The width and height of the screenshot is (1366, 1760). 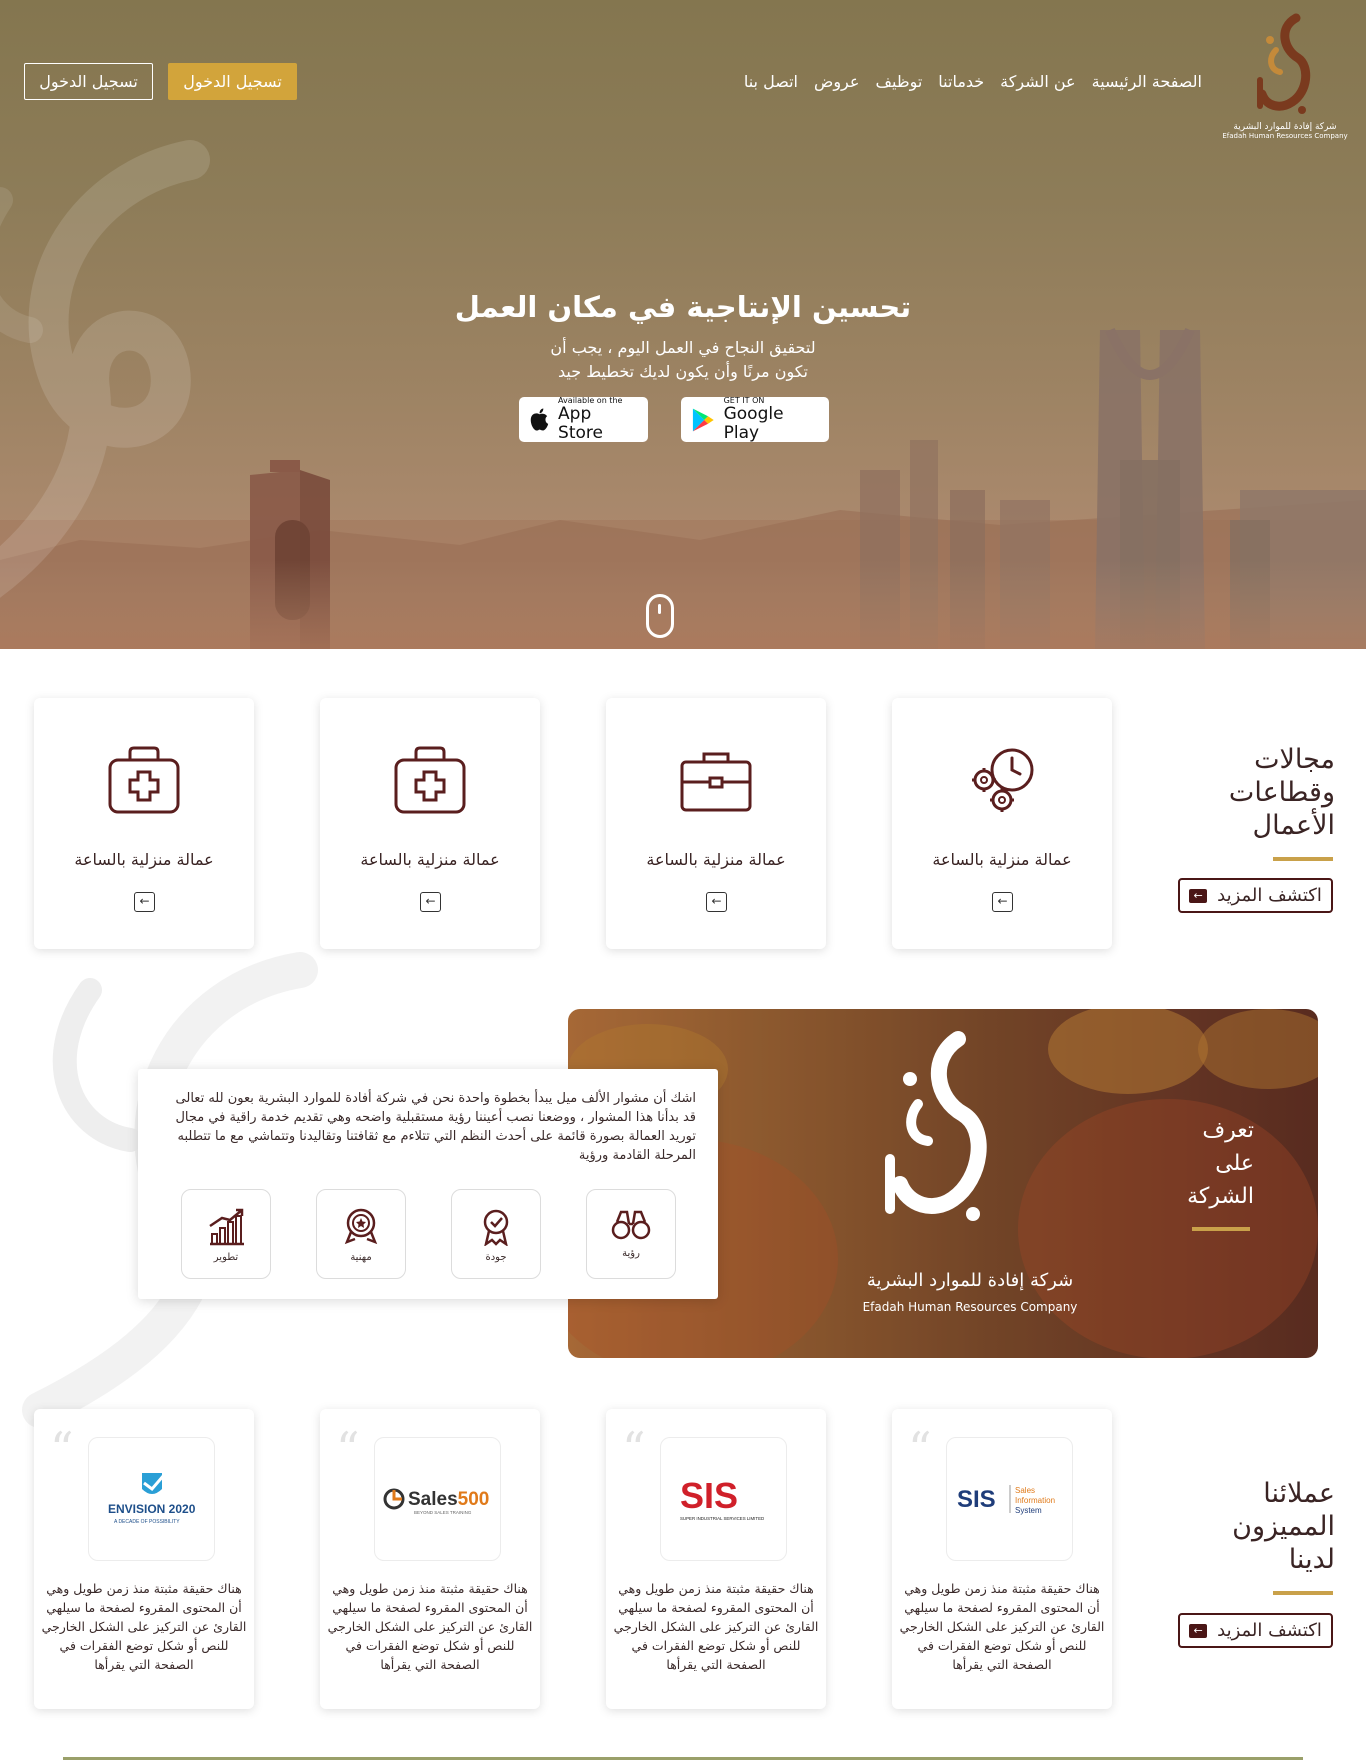 What do you see at coordinates (226, 1227) in the screenshot?
I see `growth-chart-icon` at bounding box center [226, 1227].